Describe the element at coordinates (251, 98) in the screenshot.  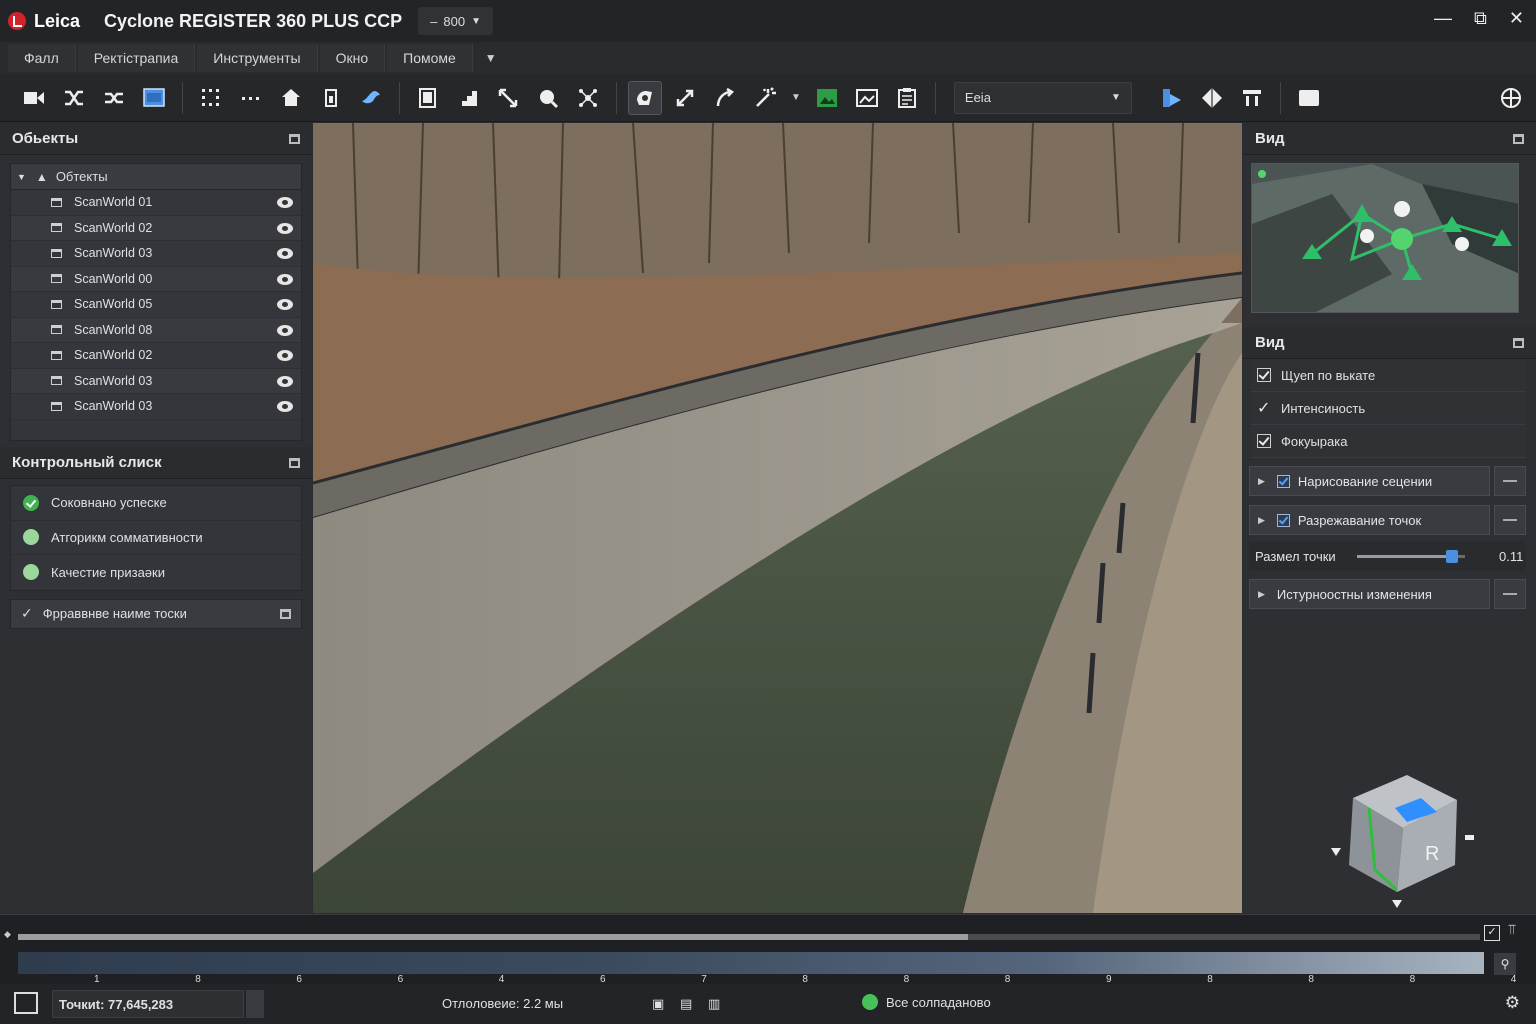
I see `dots-line-icon` at that location.